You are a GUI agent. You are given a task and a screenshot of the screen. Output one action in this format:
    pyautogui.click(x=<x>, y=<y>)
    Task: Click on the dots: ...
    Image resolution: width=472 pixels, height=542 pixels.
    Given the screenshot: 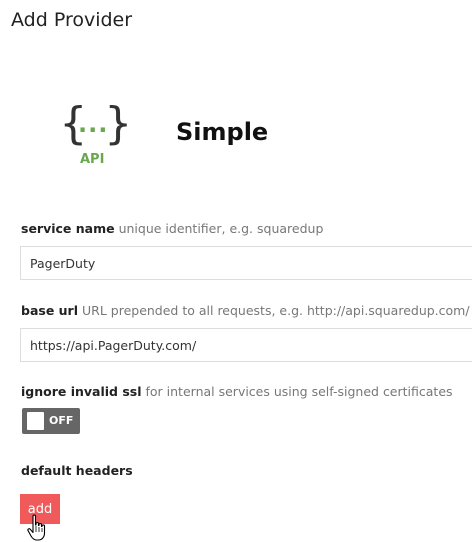 What is the action you would take?
    pyautogui.click(x=93, y=124)
    